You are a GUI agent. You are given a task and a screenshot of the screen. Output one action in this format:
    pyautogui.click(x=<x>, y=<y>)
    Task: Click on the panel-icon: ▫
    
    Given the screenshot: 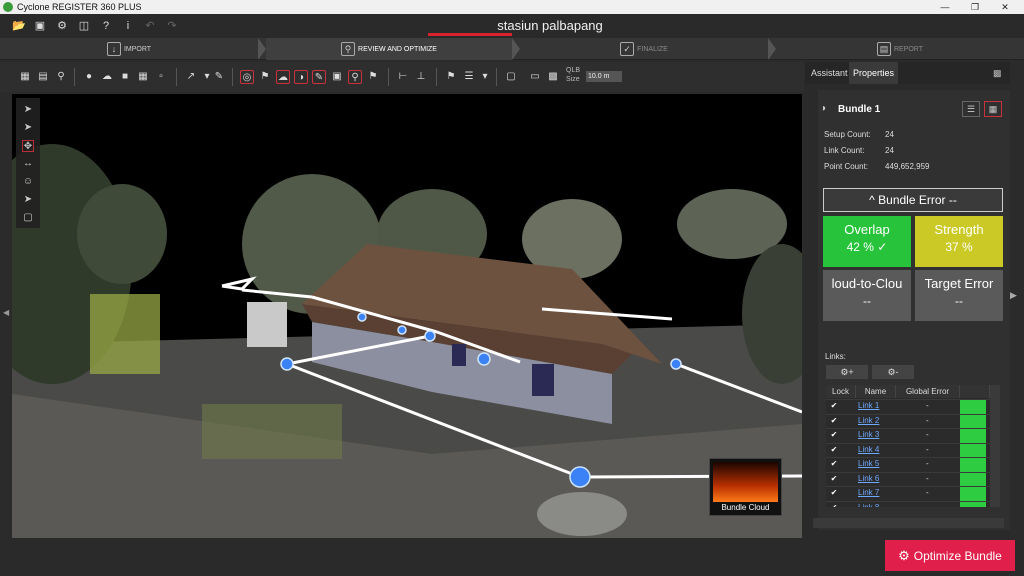 What is the action you would take?
    pyautogui.click(x=161, y=77)
    